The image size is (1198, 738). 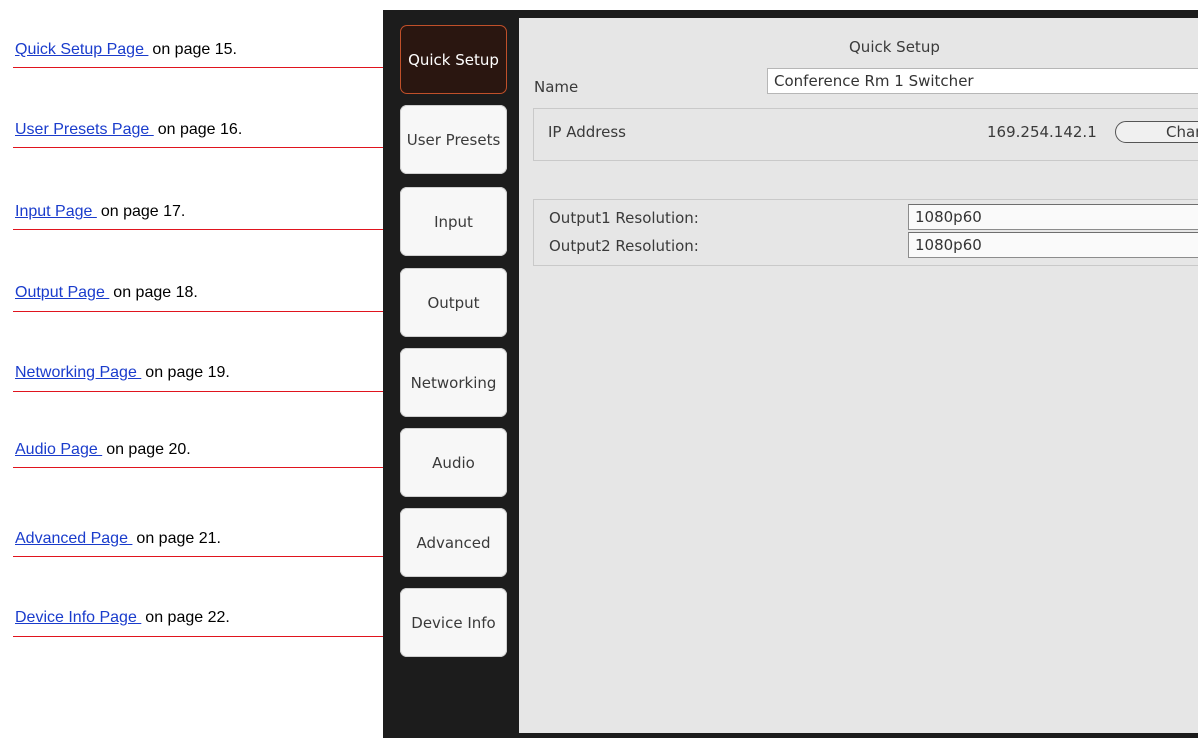 I want to click on callout-user-presets: User Presets Page on page 16., so click(x=128, y=130).